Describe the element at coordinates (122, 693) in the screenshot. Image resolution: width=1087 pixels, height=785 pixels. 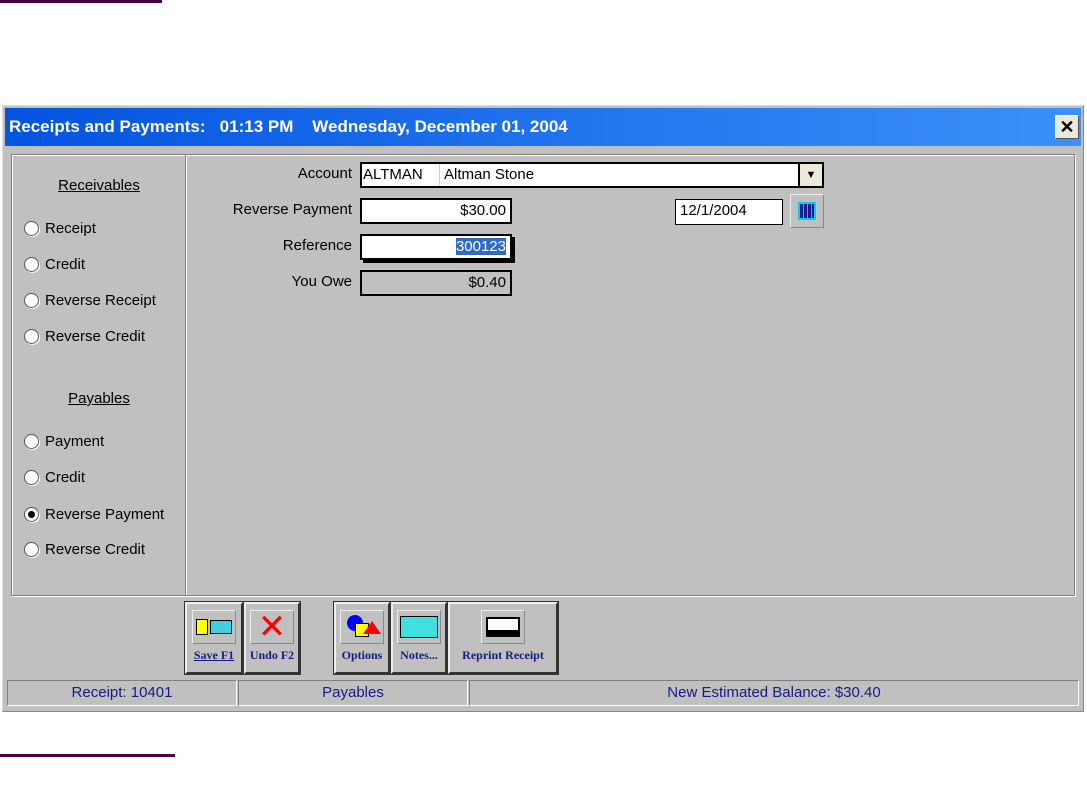
I see `status-receipt: Receipt: 10401` at that location.